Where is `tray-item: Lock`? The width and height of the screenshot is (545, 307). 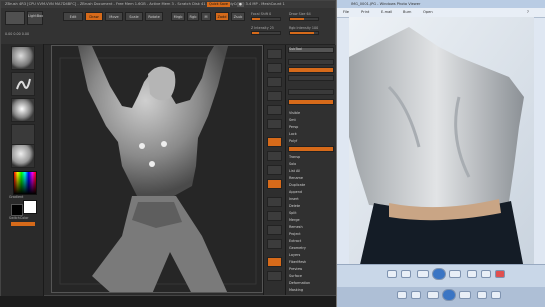
tray-item: Lock is located at coordinates (293, 134).